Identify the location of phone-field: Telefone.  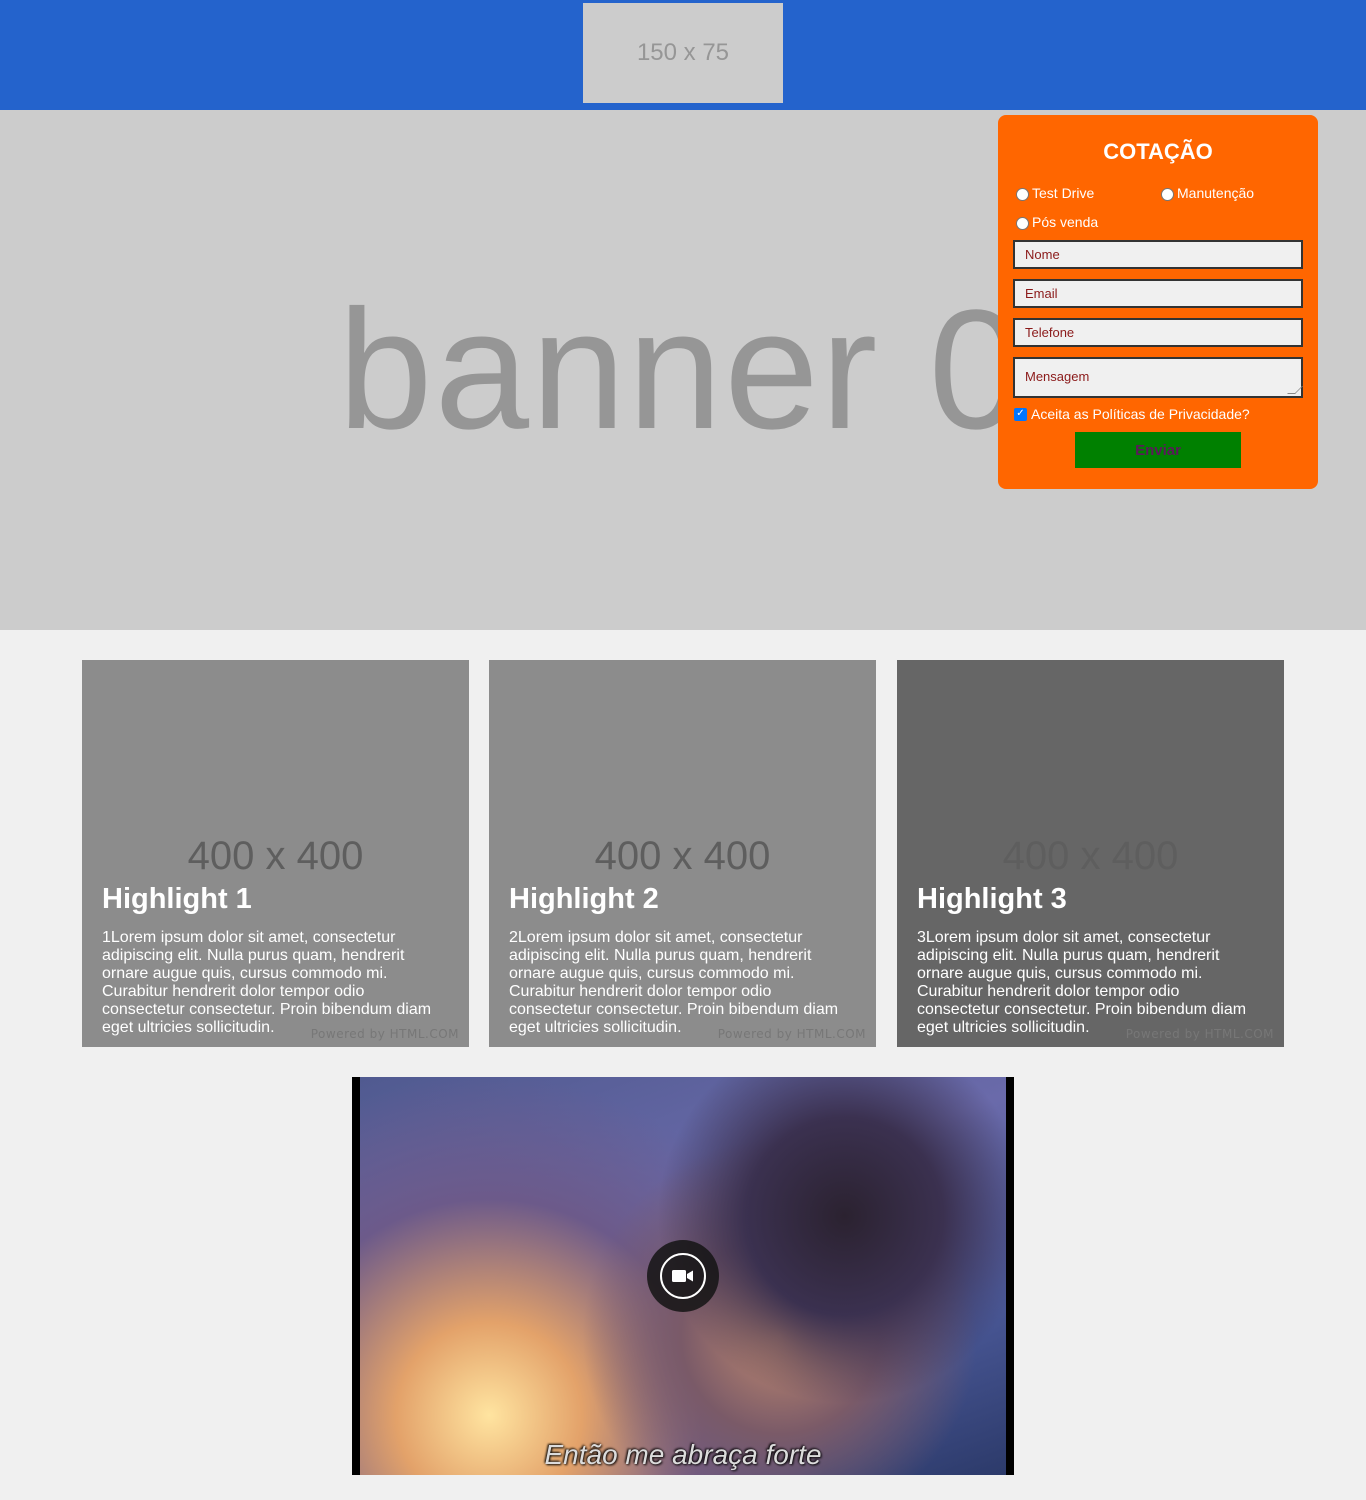
(1158, 332).